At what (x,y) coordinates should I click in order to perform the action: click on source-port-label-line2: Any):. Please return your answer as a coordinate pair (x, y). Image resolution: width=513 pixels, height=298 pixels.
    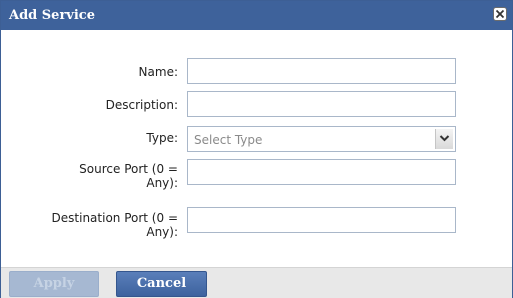
    Looking at the image, I should click on (162, 183).